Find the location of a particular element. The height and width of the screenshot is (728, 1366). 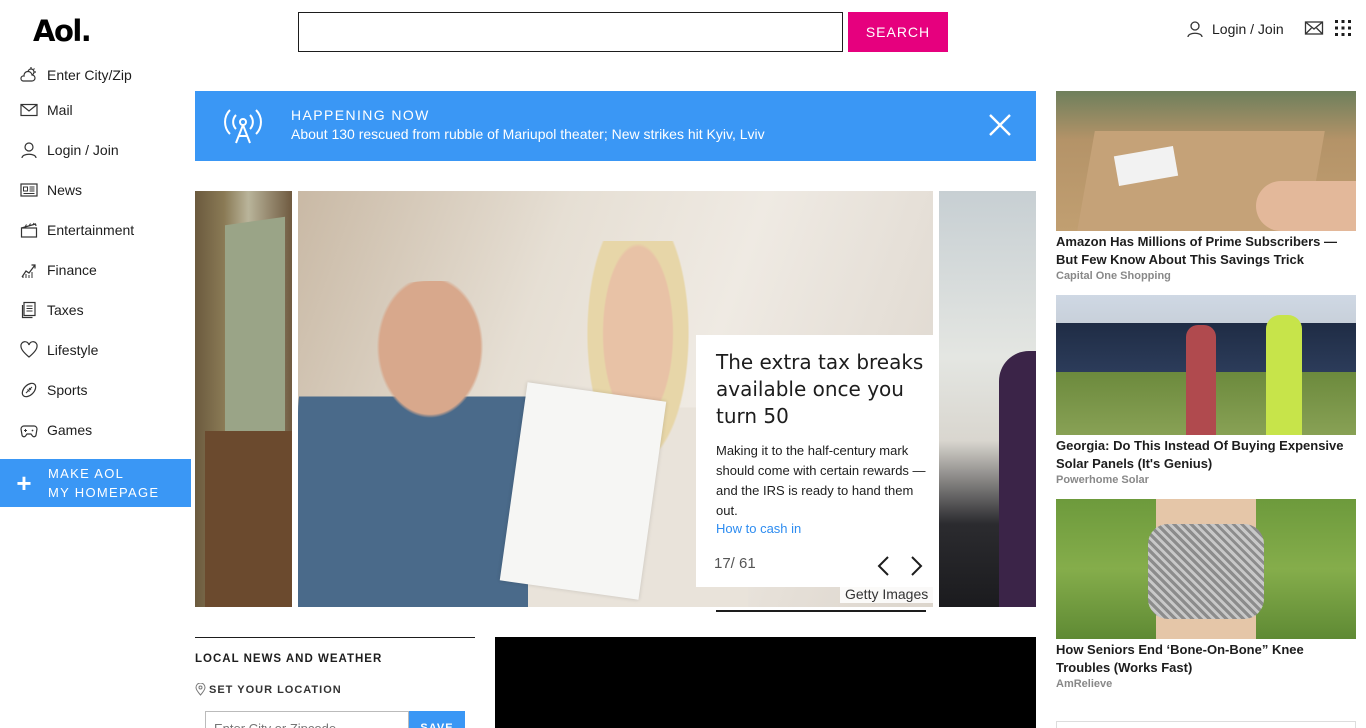

make-homepage-label: MAKE AOL MY HOMEPAGE is located at coordinates (103, 483).